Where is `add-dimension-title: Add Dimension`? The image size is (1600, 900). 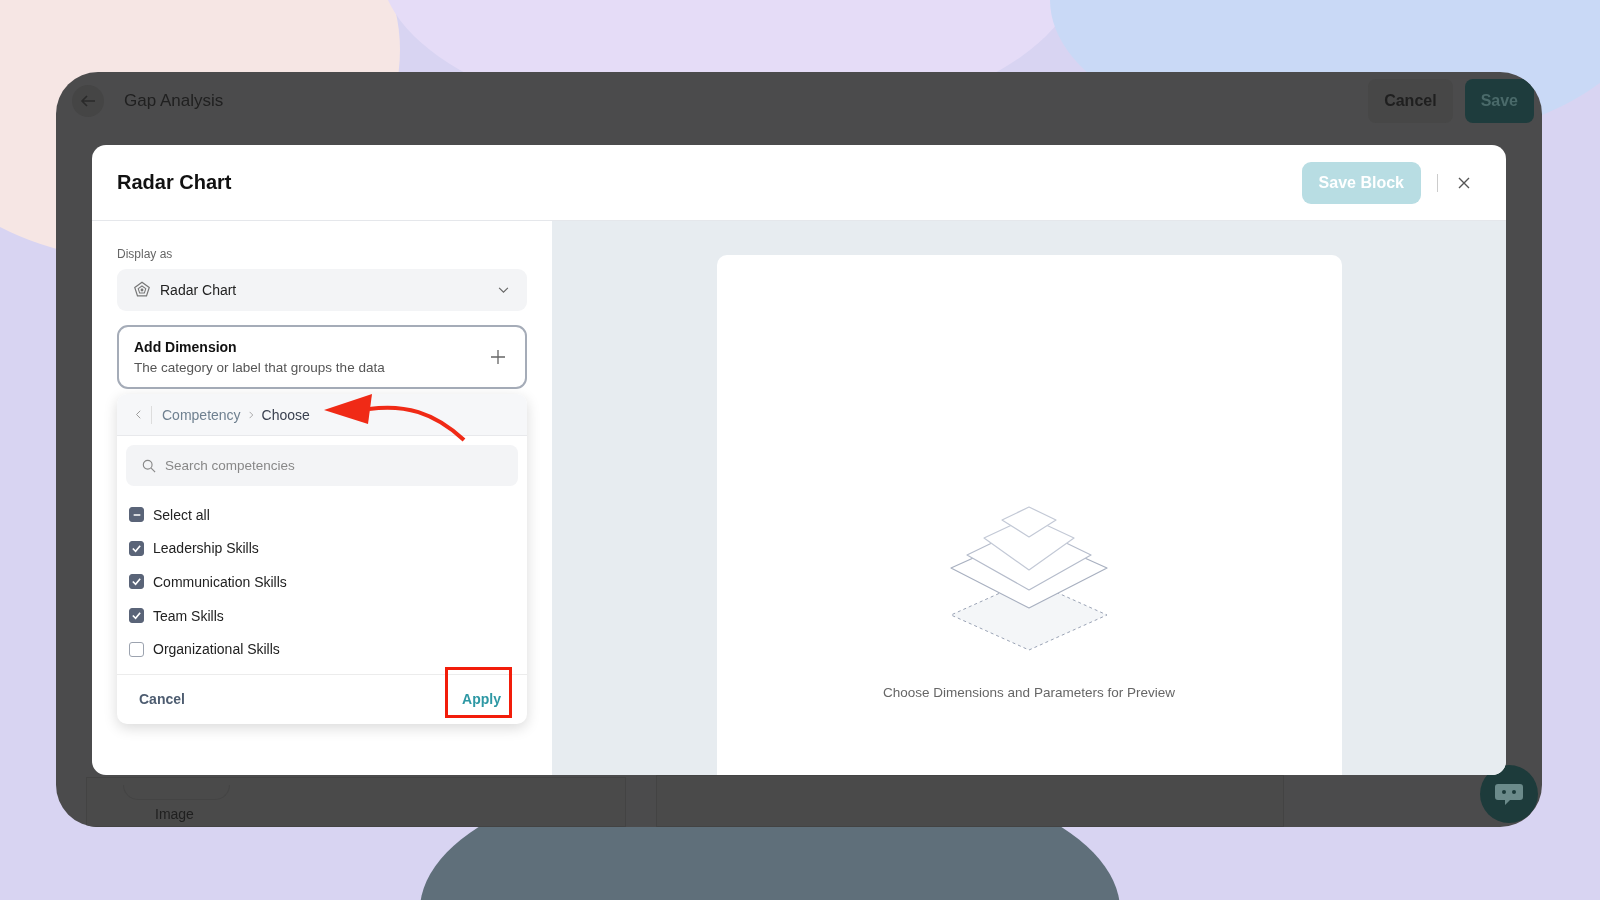 add-dimension-title: Add Dimension is located at coordinates (186, 347).